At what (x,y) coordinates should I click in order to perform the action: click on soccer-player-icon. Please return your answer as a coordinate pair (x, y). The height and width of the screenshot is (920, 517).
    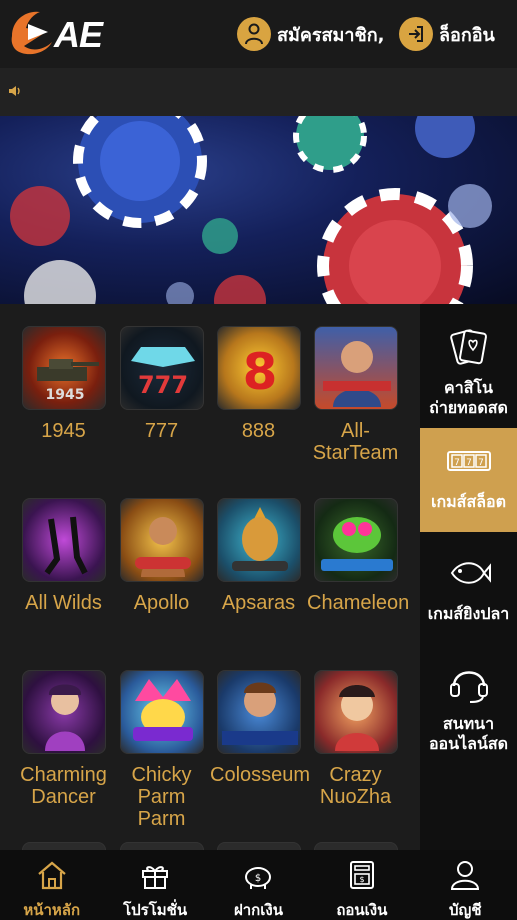
    Looking at the image, I should click on (355, 368).